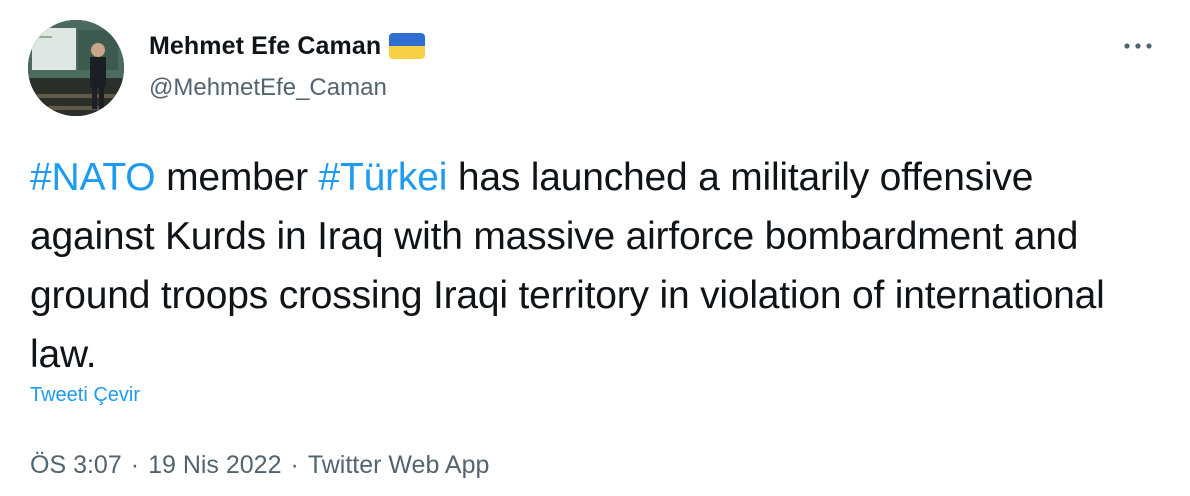 This screenshot has width=1190, height=496. What do you see at coordinates (407, 46) in the screenshot?
I see `ukraine-flag-icon` at bounding box center [407, 46].